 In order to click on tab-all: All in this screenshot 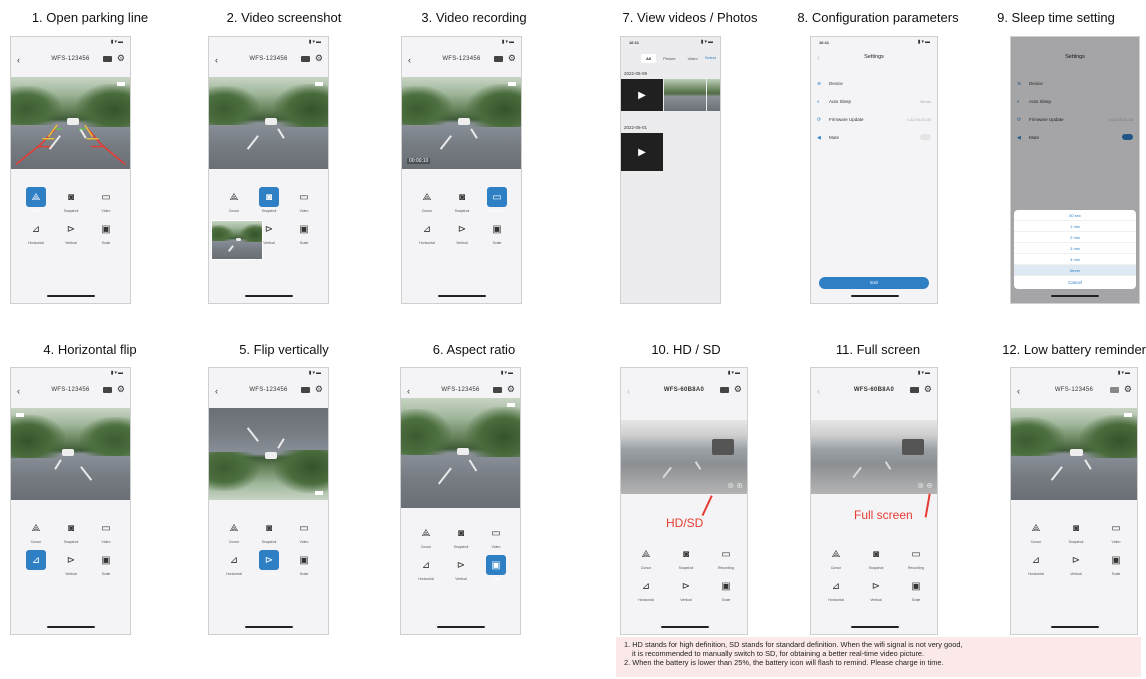, I will do `click(649, 58)`.